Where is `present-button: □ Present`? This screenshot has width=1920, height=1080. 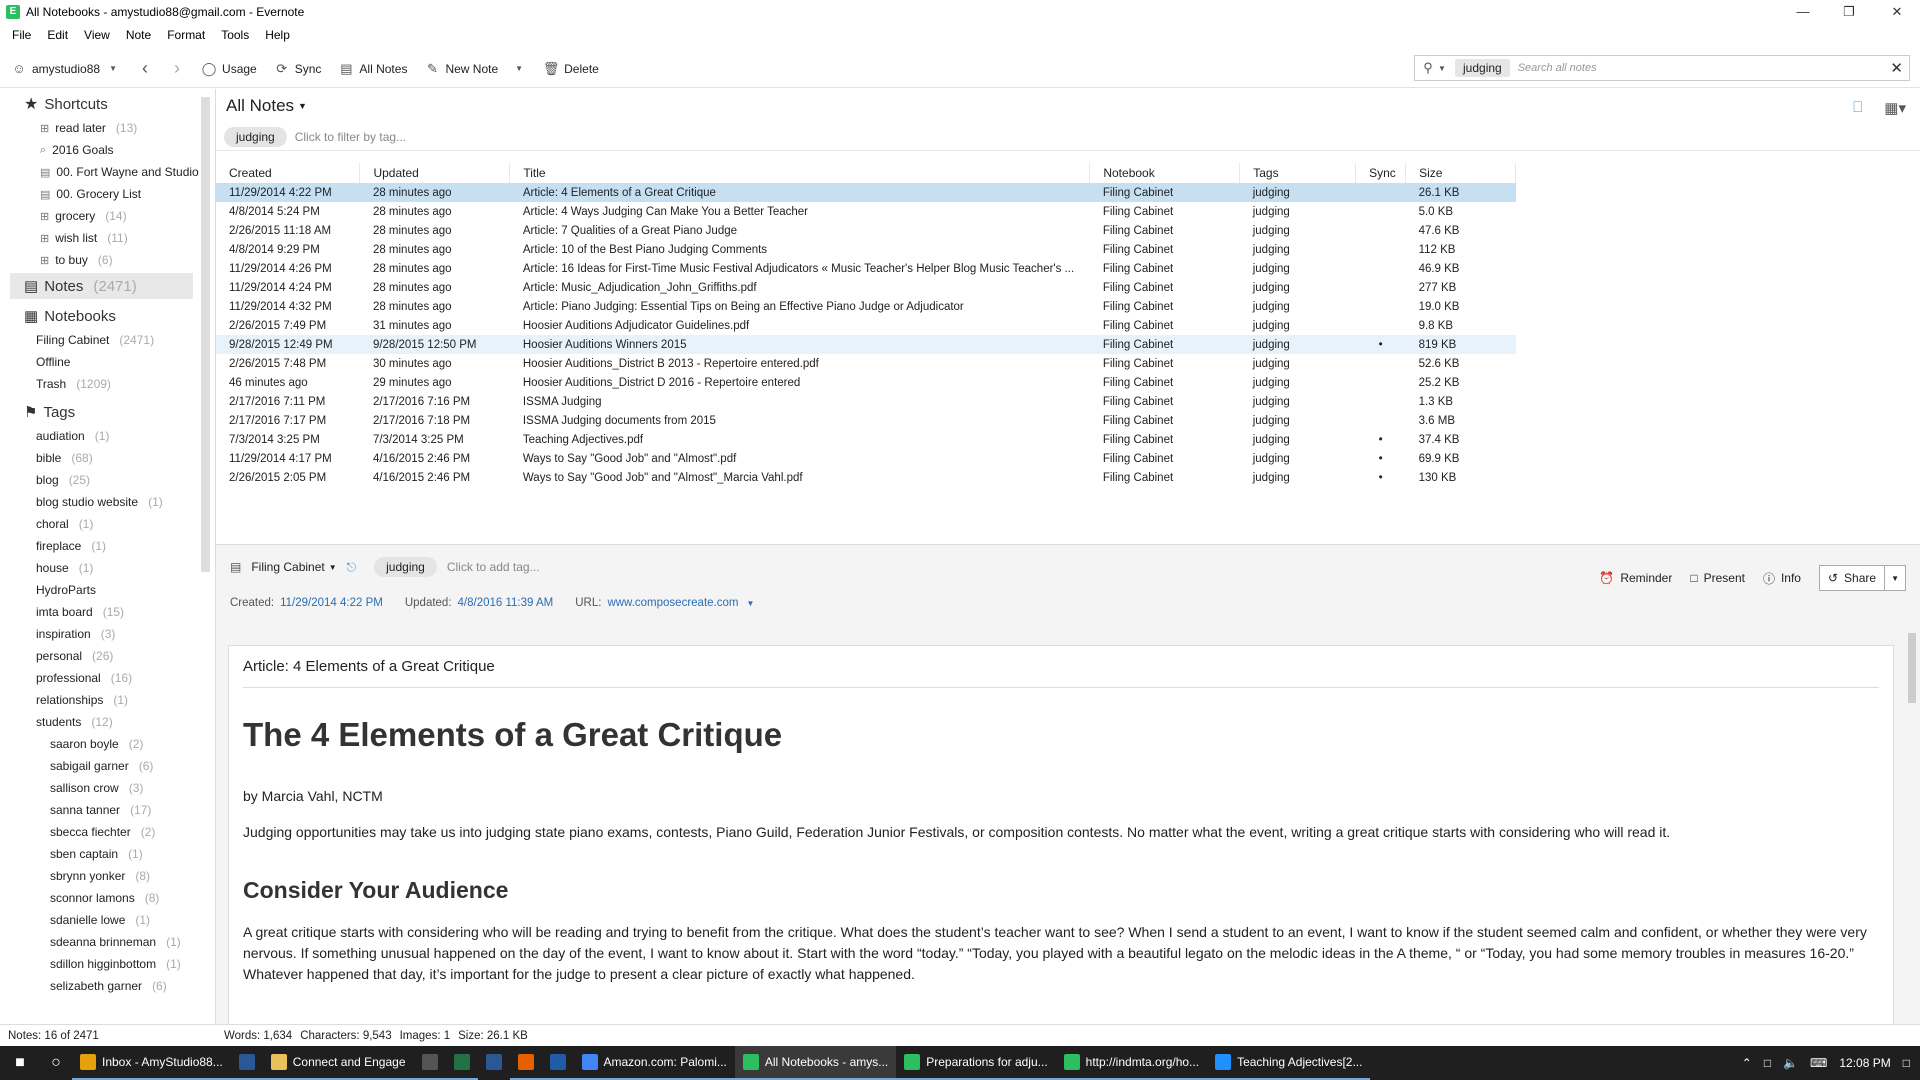
present-button: □ Present is located at coordinates (1717, 578).